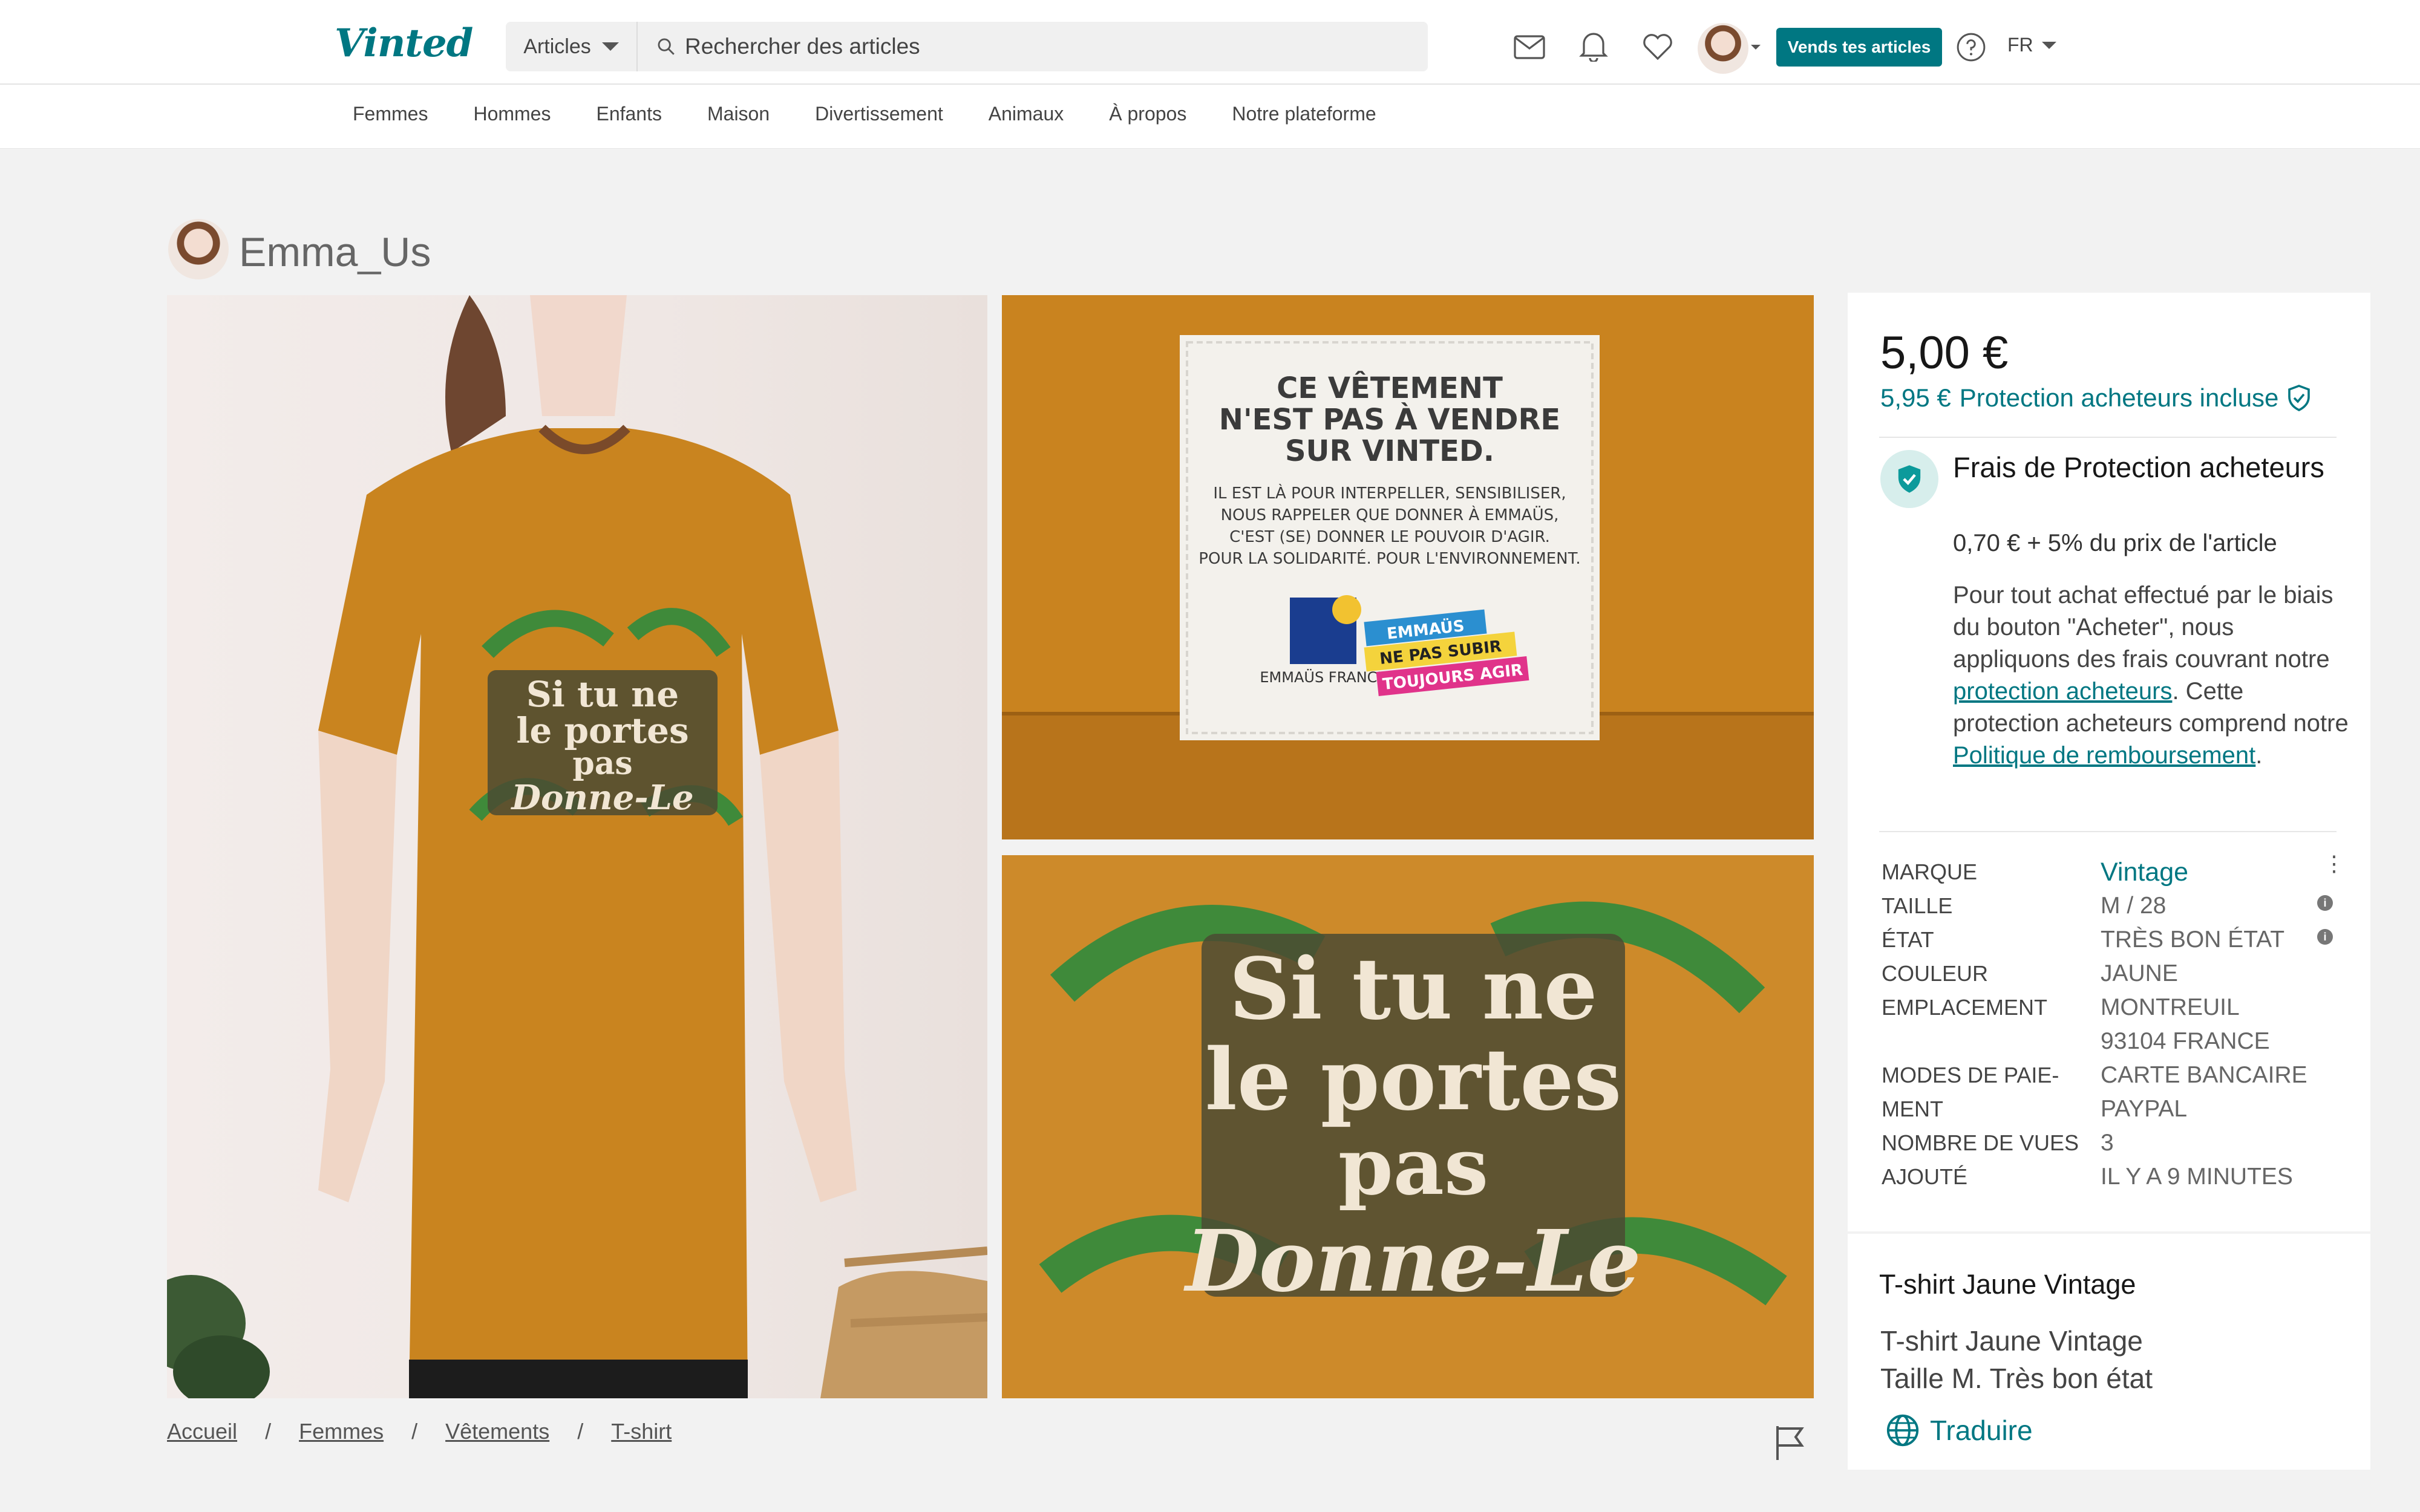 The height and width of the screenshot is (1512, 2420). I want to click on detail-label-empty, so click(1980, 1041).